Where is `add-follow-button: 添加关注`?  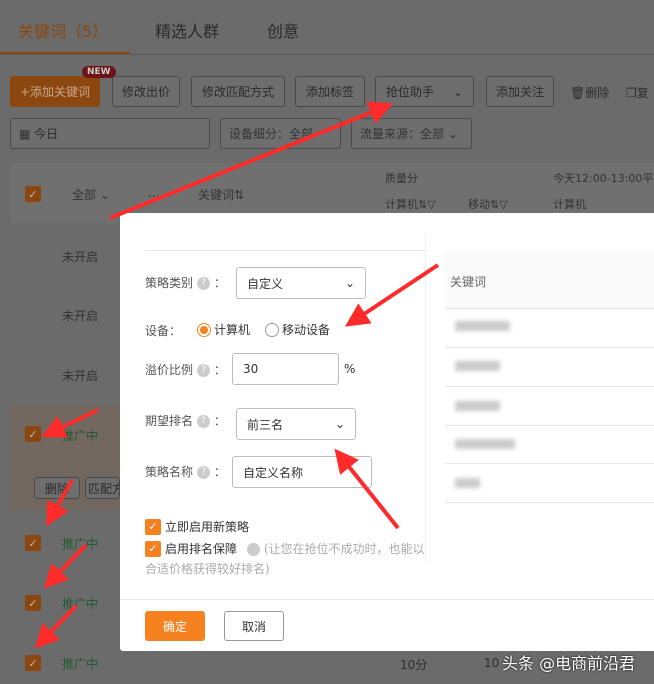 add-follow-button: 添加关注 is located at coordinates (520, 91).